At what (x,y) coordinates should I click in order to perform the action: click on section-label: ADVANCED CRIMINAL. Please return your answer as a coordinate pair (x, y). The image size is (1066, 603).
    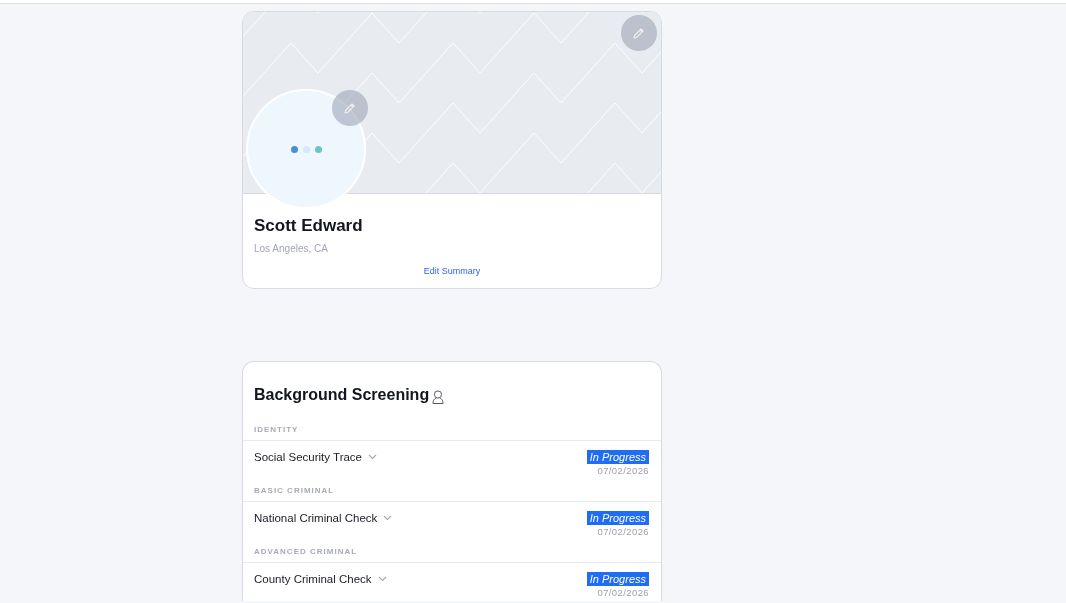
    Looking at the image, I should click on (306, 552).